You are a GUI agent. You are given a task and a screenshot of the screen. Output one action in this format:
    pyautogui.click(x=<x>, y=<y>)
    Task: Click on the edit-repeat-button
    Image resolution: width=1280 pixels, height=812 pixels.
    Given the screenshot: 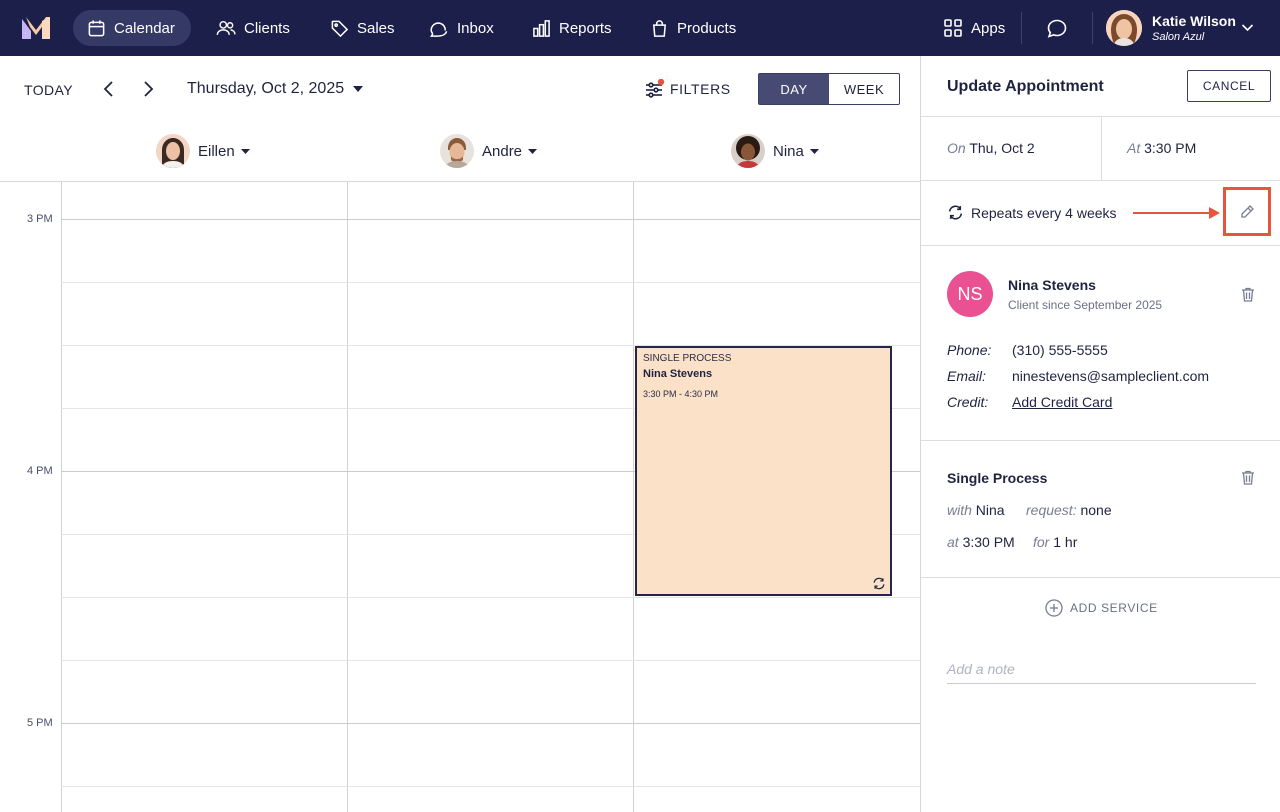 What is the action you would take?
    pyautogui.click(x=1247, y=211)
    